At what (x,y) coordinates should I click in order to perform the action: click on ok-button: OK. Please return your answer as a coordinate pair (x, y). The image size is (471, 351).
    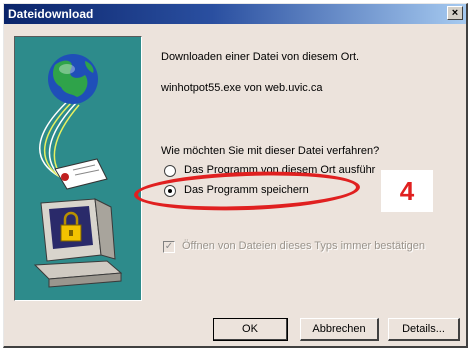
    Looking at the image, I should click on (250, 329).